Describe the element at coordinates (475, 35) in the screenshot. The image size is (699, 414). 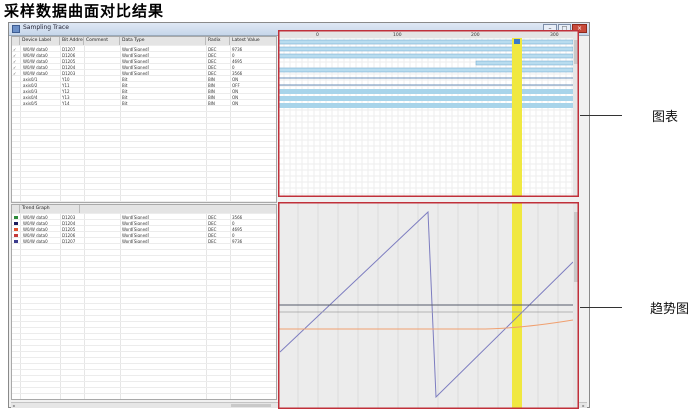
I see `timeline-tick-label: 200` at that location.